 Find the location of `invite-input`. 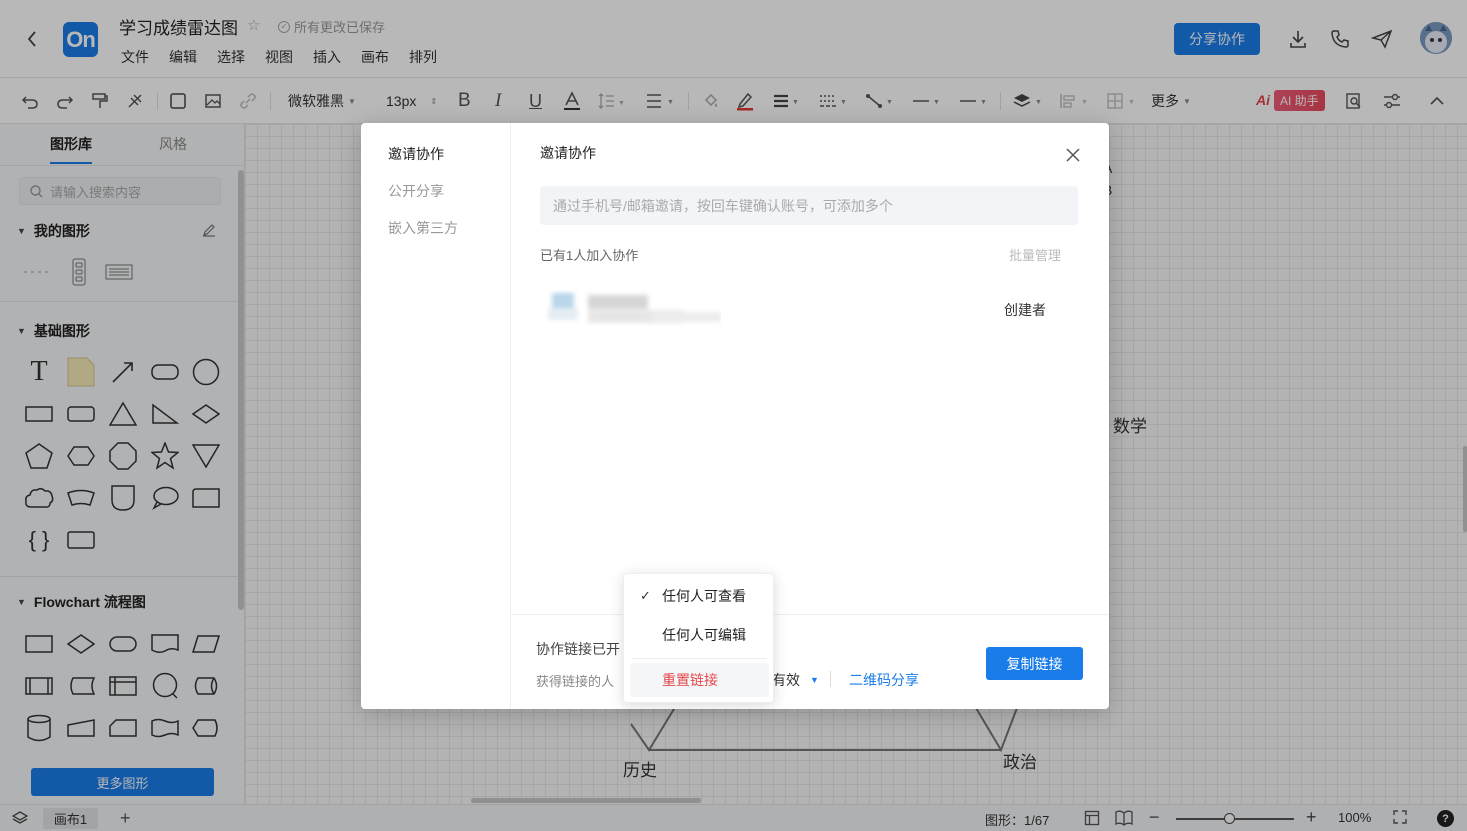

invite-input is located at coordinates (809, 205).